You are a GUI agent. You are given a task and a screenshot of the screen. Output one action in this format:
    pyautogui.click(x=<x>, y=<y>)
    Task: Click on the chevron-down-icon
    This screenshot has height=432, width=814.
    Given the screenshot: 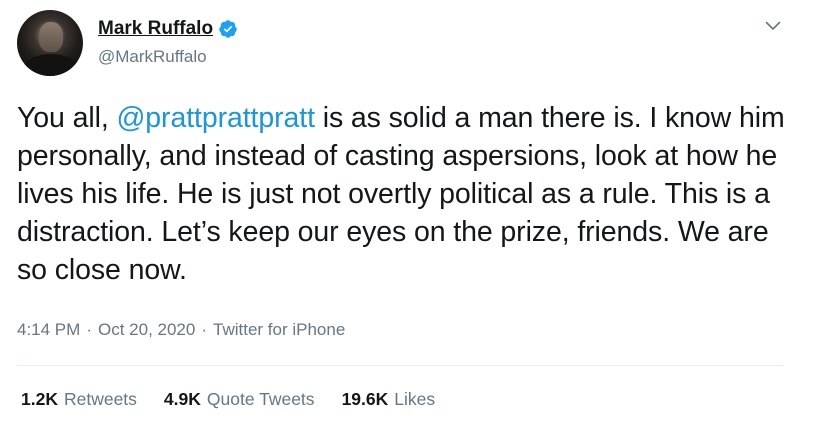 What is the action you would take?
    pyautogui.click(x=773, y=27)
    